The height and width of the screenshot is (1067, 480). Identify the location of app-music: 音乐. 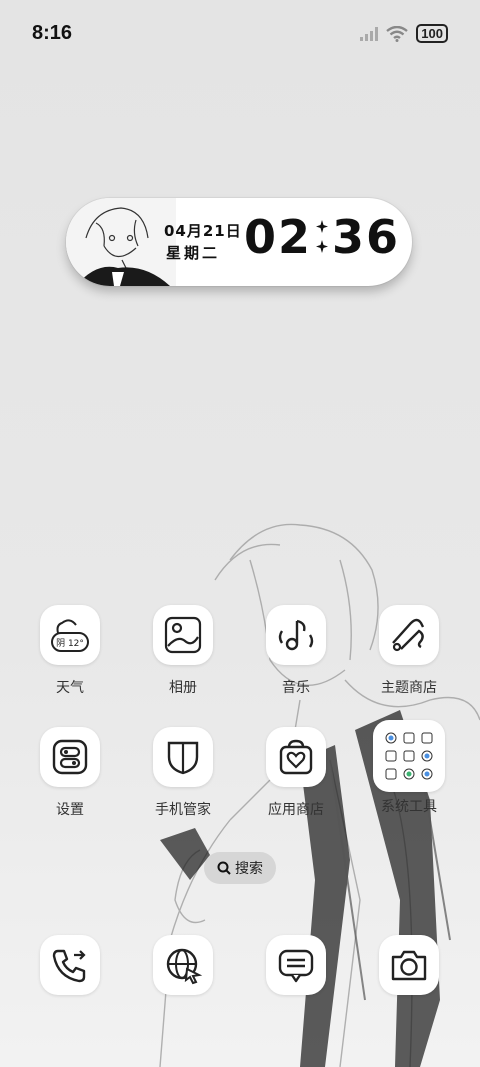
(296, 651).